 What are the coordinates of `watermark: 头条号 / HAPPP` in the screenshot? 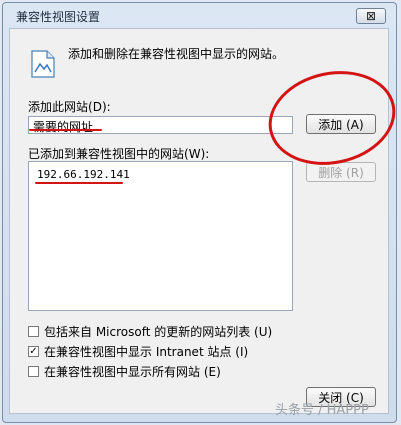 It's located at (322, 410).